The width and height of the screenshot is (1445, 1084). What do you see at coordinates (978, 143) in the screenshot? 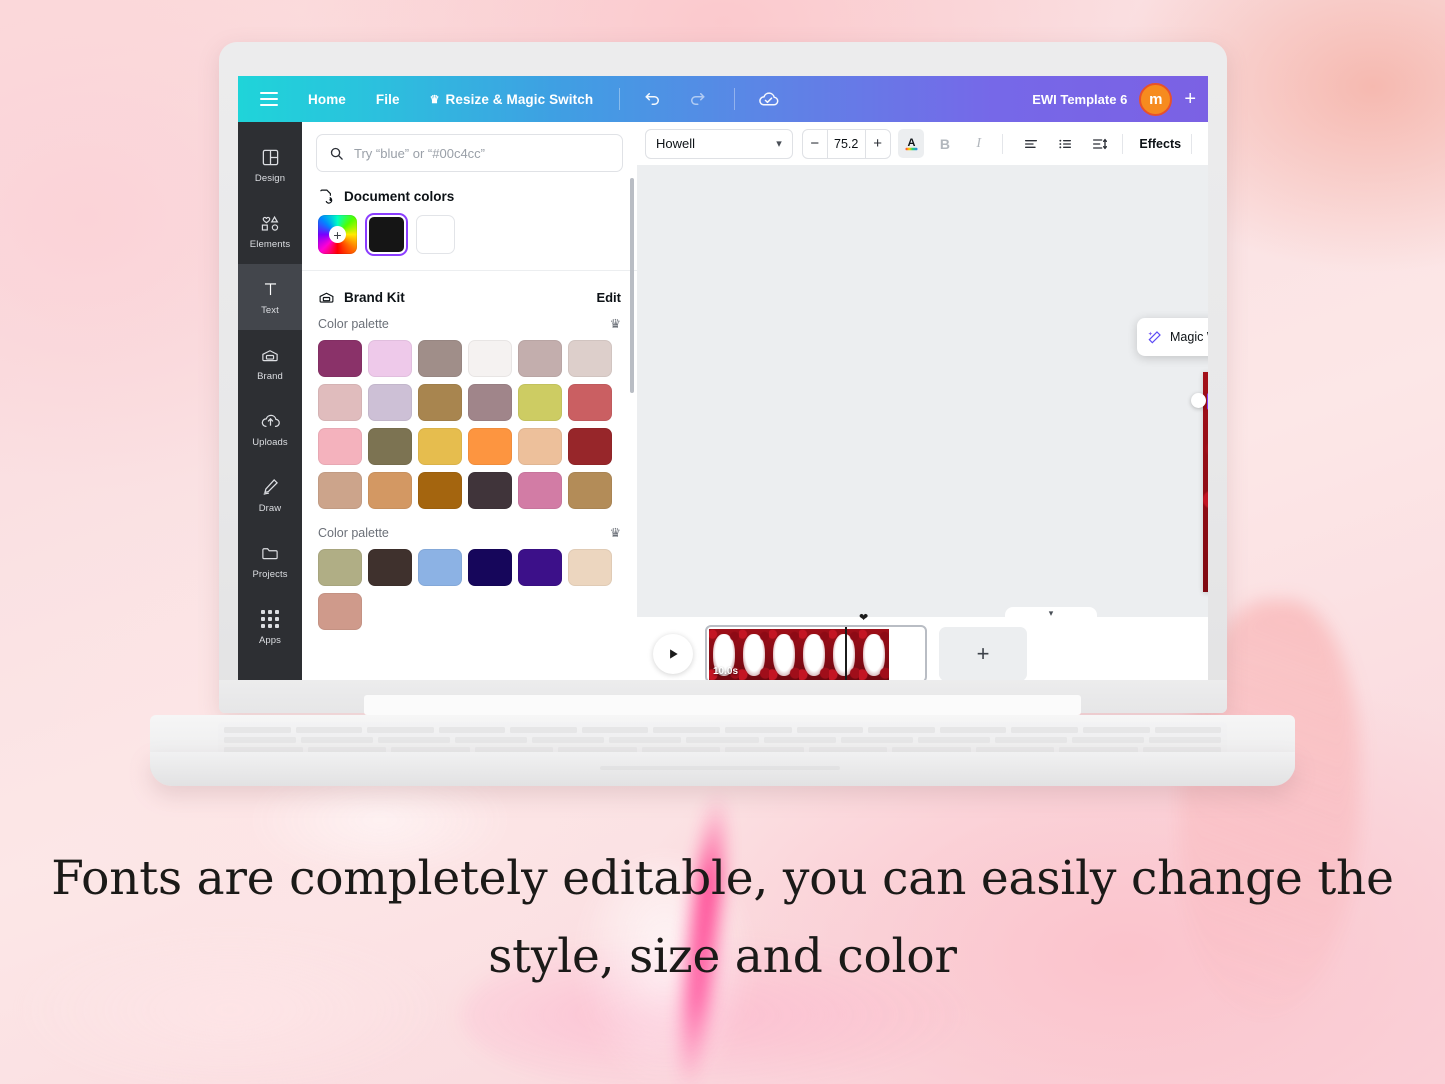
I see `italic-button: I` at bounding box center [978, 143].